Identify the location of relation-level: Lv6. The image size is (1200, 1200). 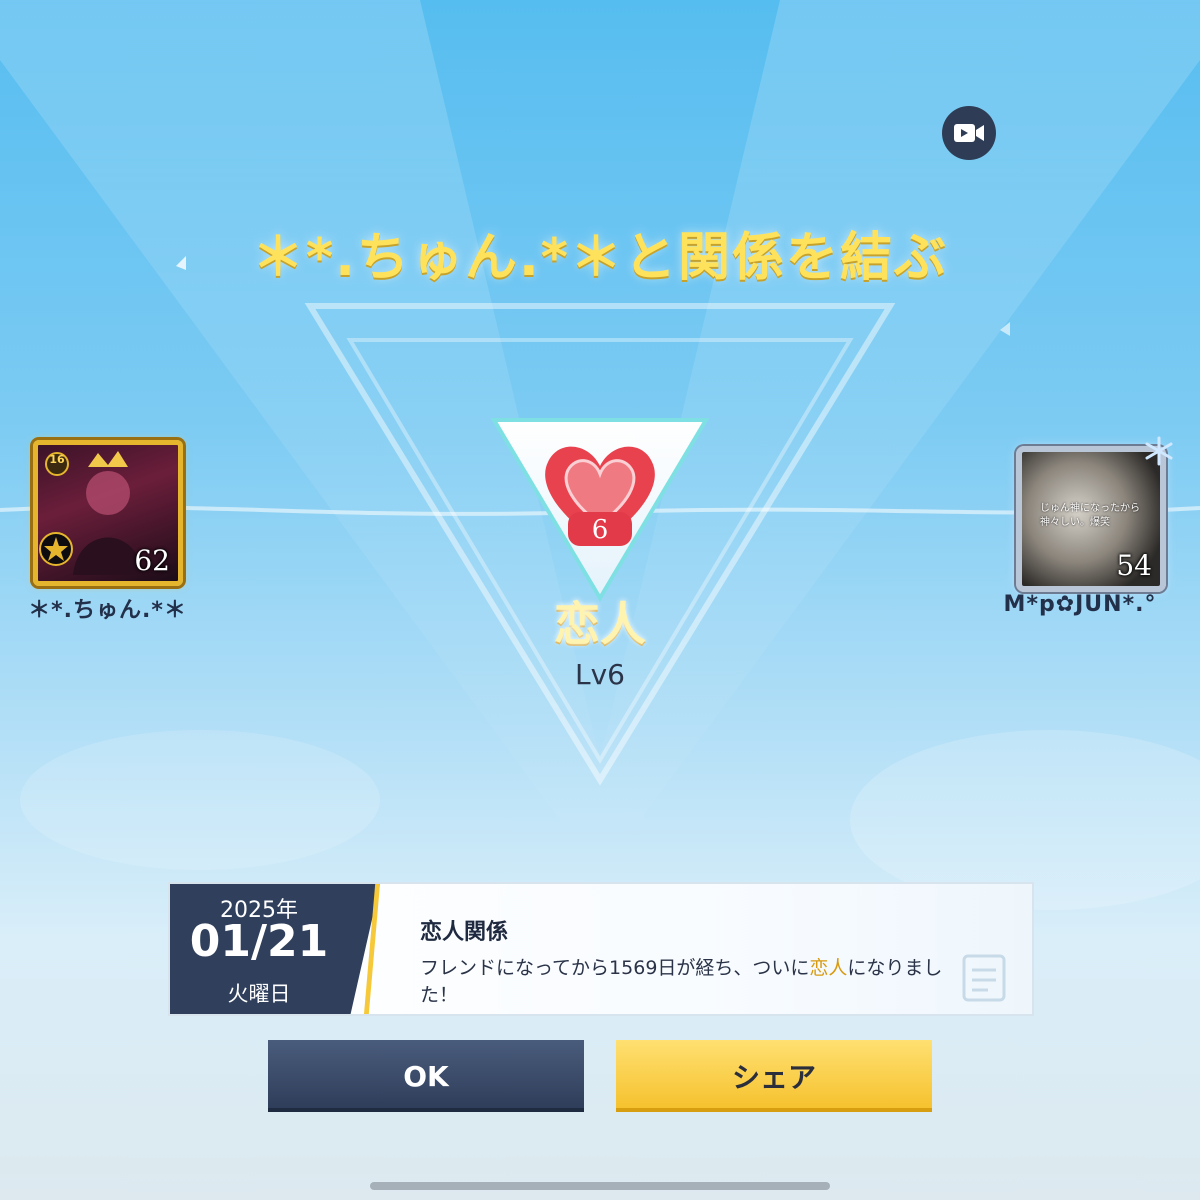
(600, 674).